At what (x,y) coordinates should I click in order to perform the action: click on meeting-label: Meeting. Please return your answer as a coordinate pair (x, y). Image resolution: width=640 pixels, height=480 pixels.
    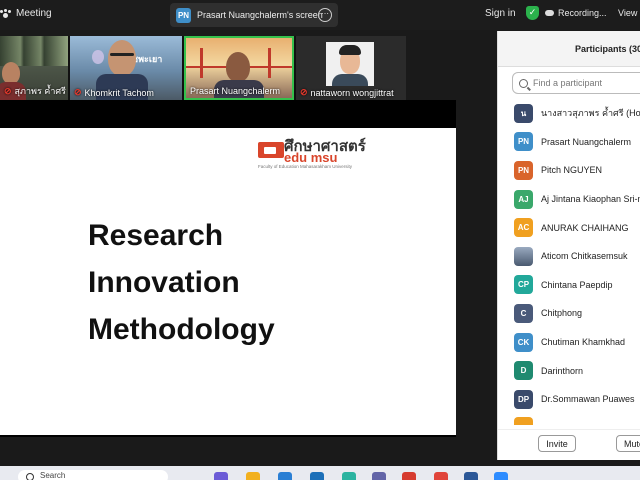
    Looking at the image, I should click on (34, 13).